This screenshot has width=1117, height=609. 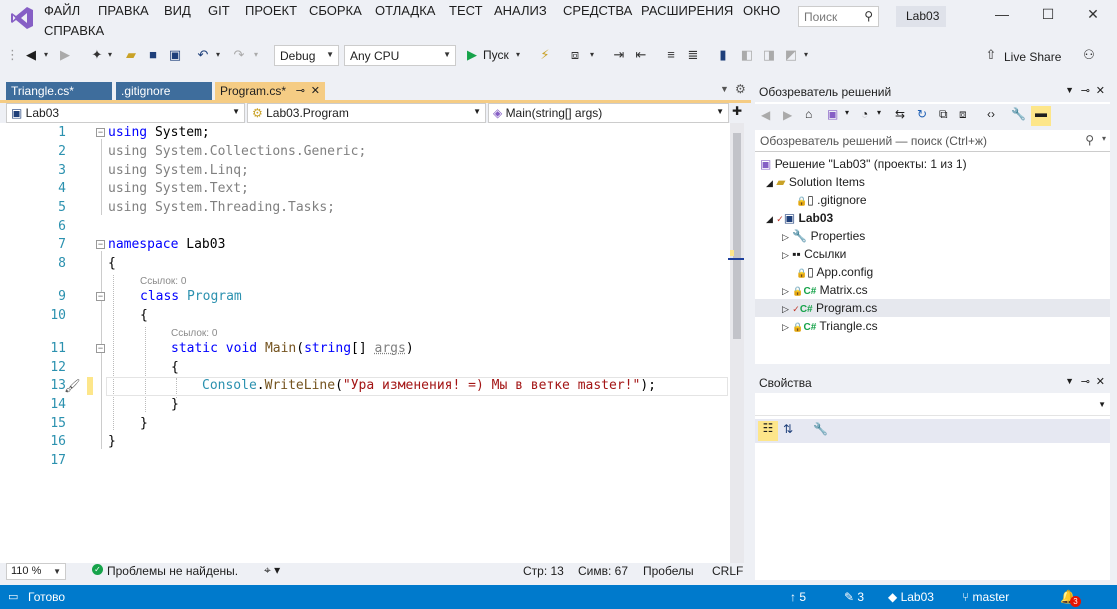 What do you see at coordinates (543, 571) in the screenshot?
I see `line-indicator: Стр: 13` at bounding box center [543, 571].